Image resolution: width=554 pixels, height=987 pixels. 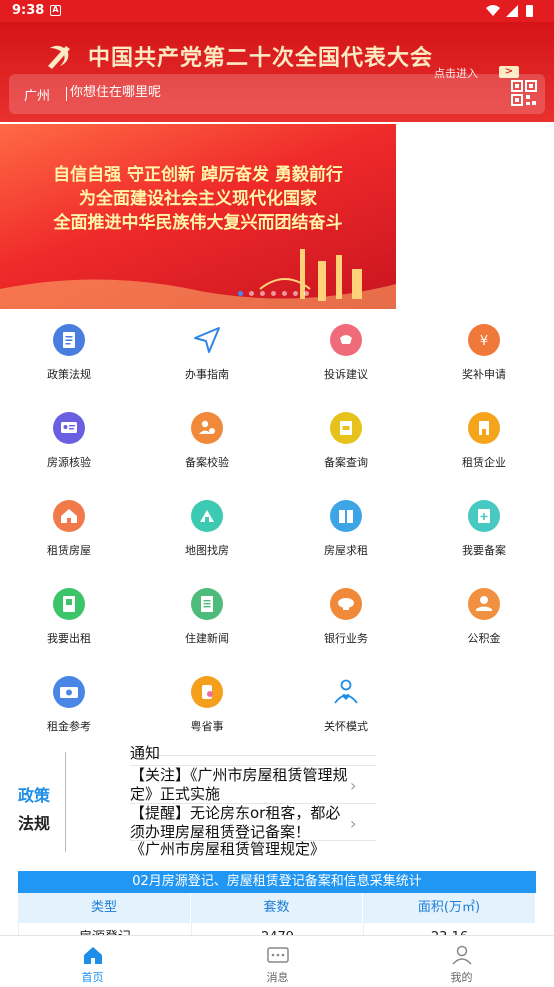 What do you see at coordinates (450, 929) in the screenshot?
I see `table-cell: 23.16` at bounding box center [450, 929].